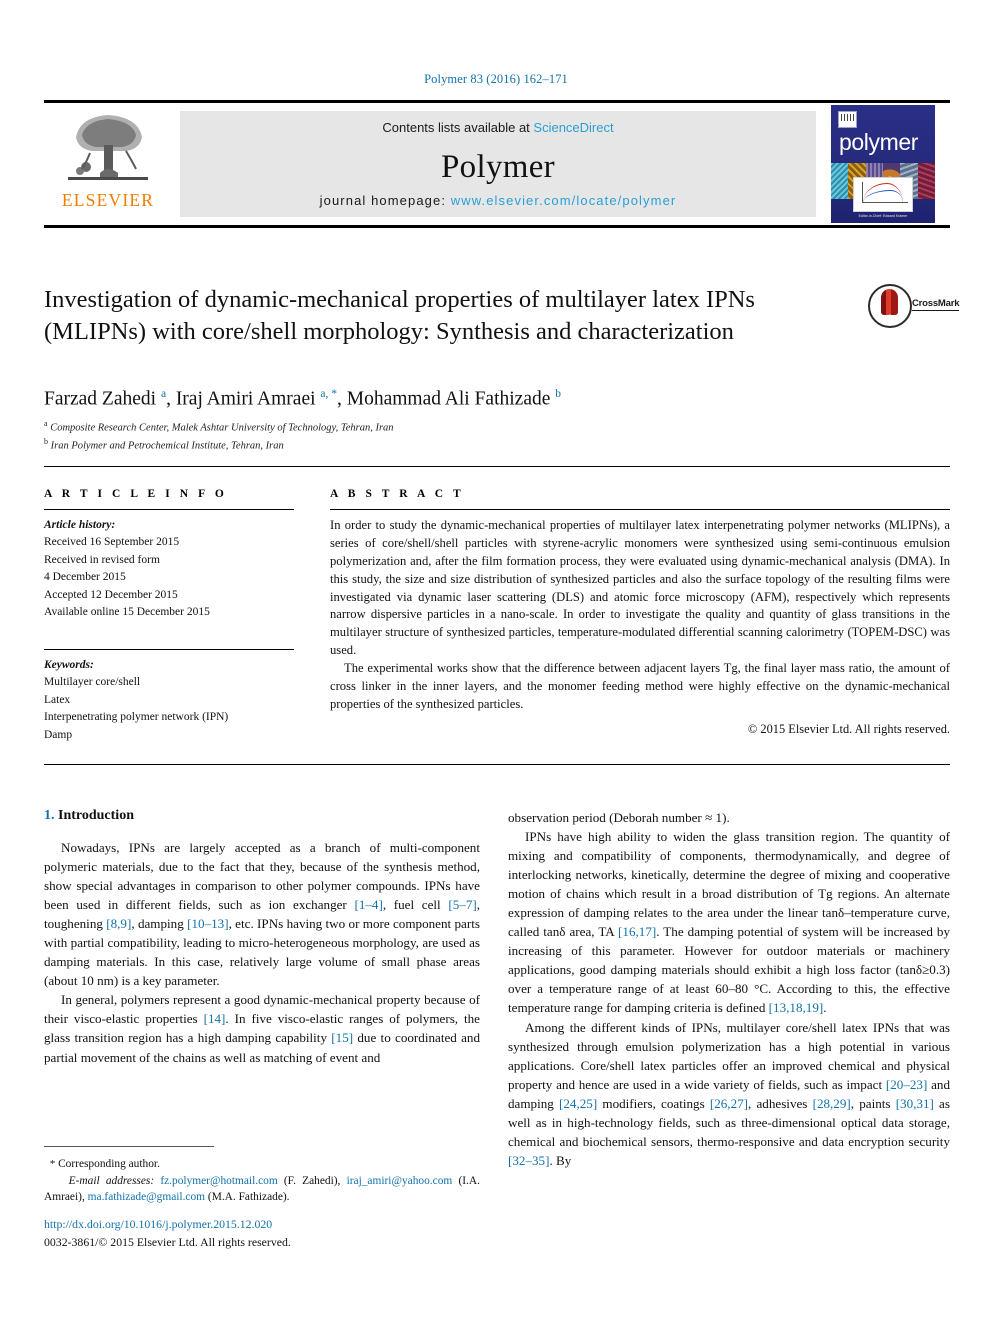 This screenshot has width=992, height=1323. What do you see at coordinates (146, 1197) in the screenshot?
I see `email-link: ma.fathizade@gmail.com` at bounding box center [146, 1197].